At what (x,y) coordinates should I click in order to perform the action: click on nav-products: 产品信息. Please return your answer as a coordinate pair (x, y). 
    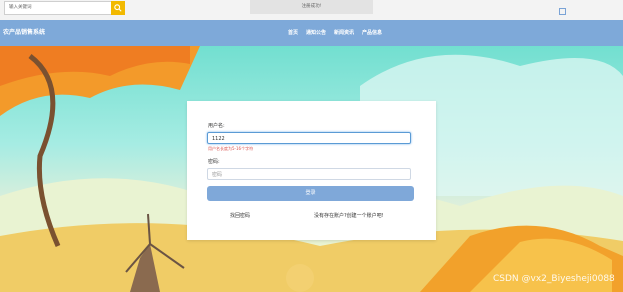
    Looking at the image, I should click on (372, 32).